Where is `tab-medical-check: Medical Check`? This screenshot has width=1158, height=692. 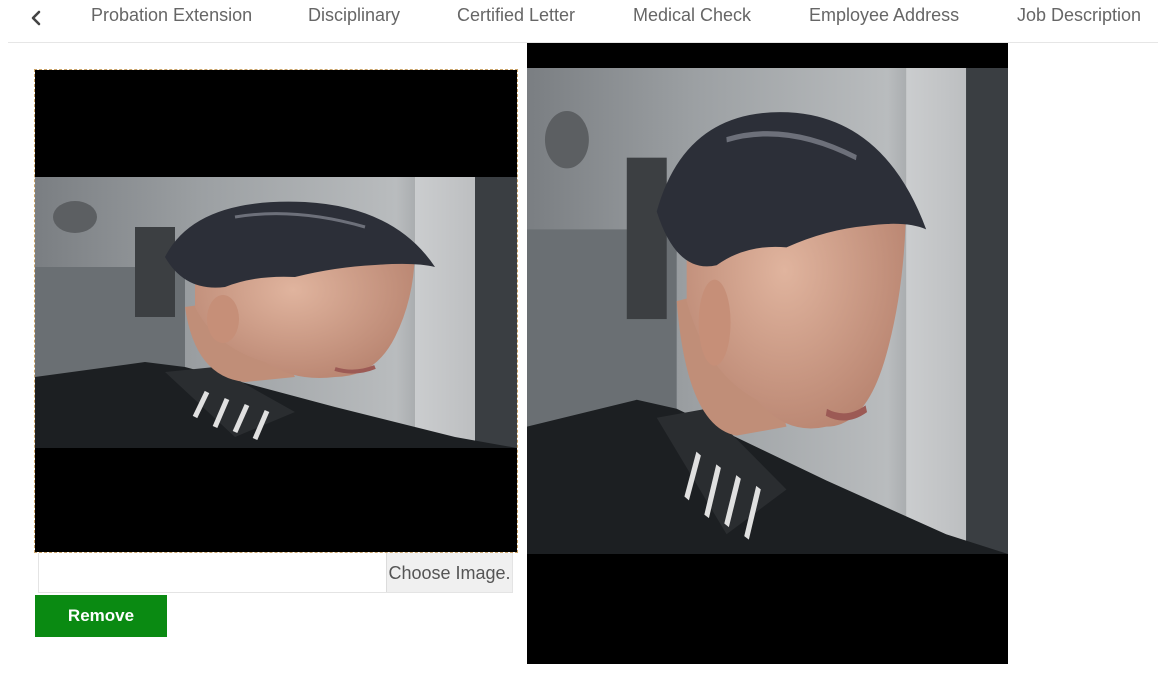
tab-medical-check: Medical Check is located at coordinates (692, 15).